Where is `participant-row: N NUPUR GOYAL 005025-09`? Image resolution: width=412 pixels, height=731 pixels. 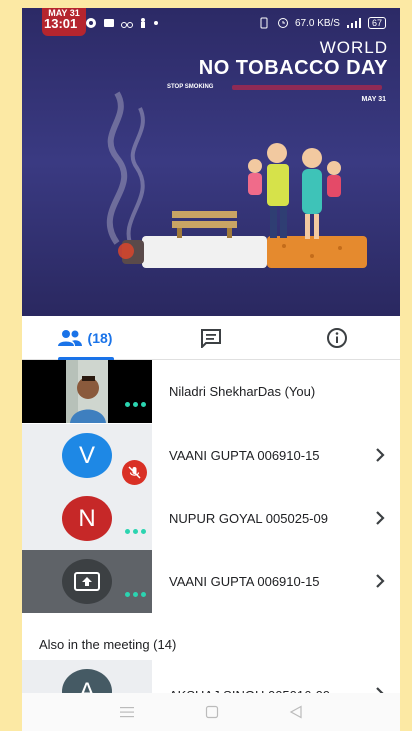 participant-row: N NUPUR GOYAL 005025-09 is located at coordinates (211, 518).